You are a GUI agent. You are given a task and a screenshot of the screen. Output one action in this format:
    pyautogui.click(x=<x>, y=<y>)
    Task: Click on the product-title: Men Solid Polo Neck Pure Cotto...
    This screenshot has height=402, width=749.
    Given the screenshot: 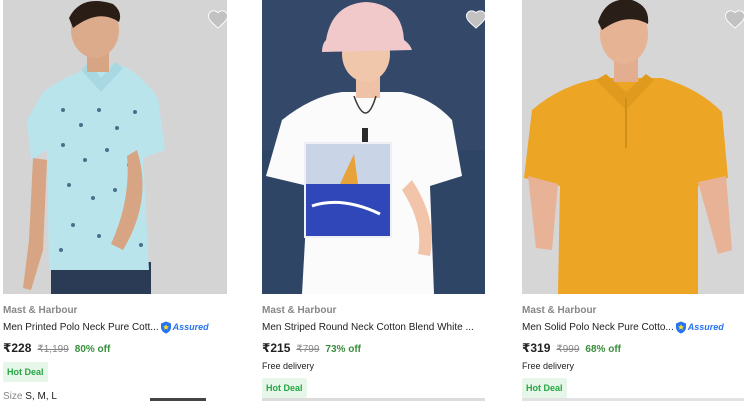 What is the action you would take?
    pyautogui.click(x=598, y=327)
    